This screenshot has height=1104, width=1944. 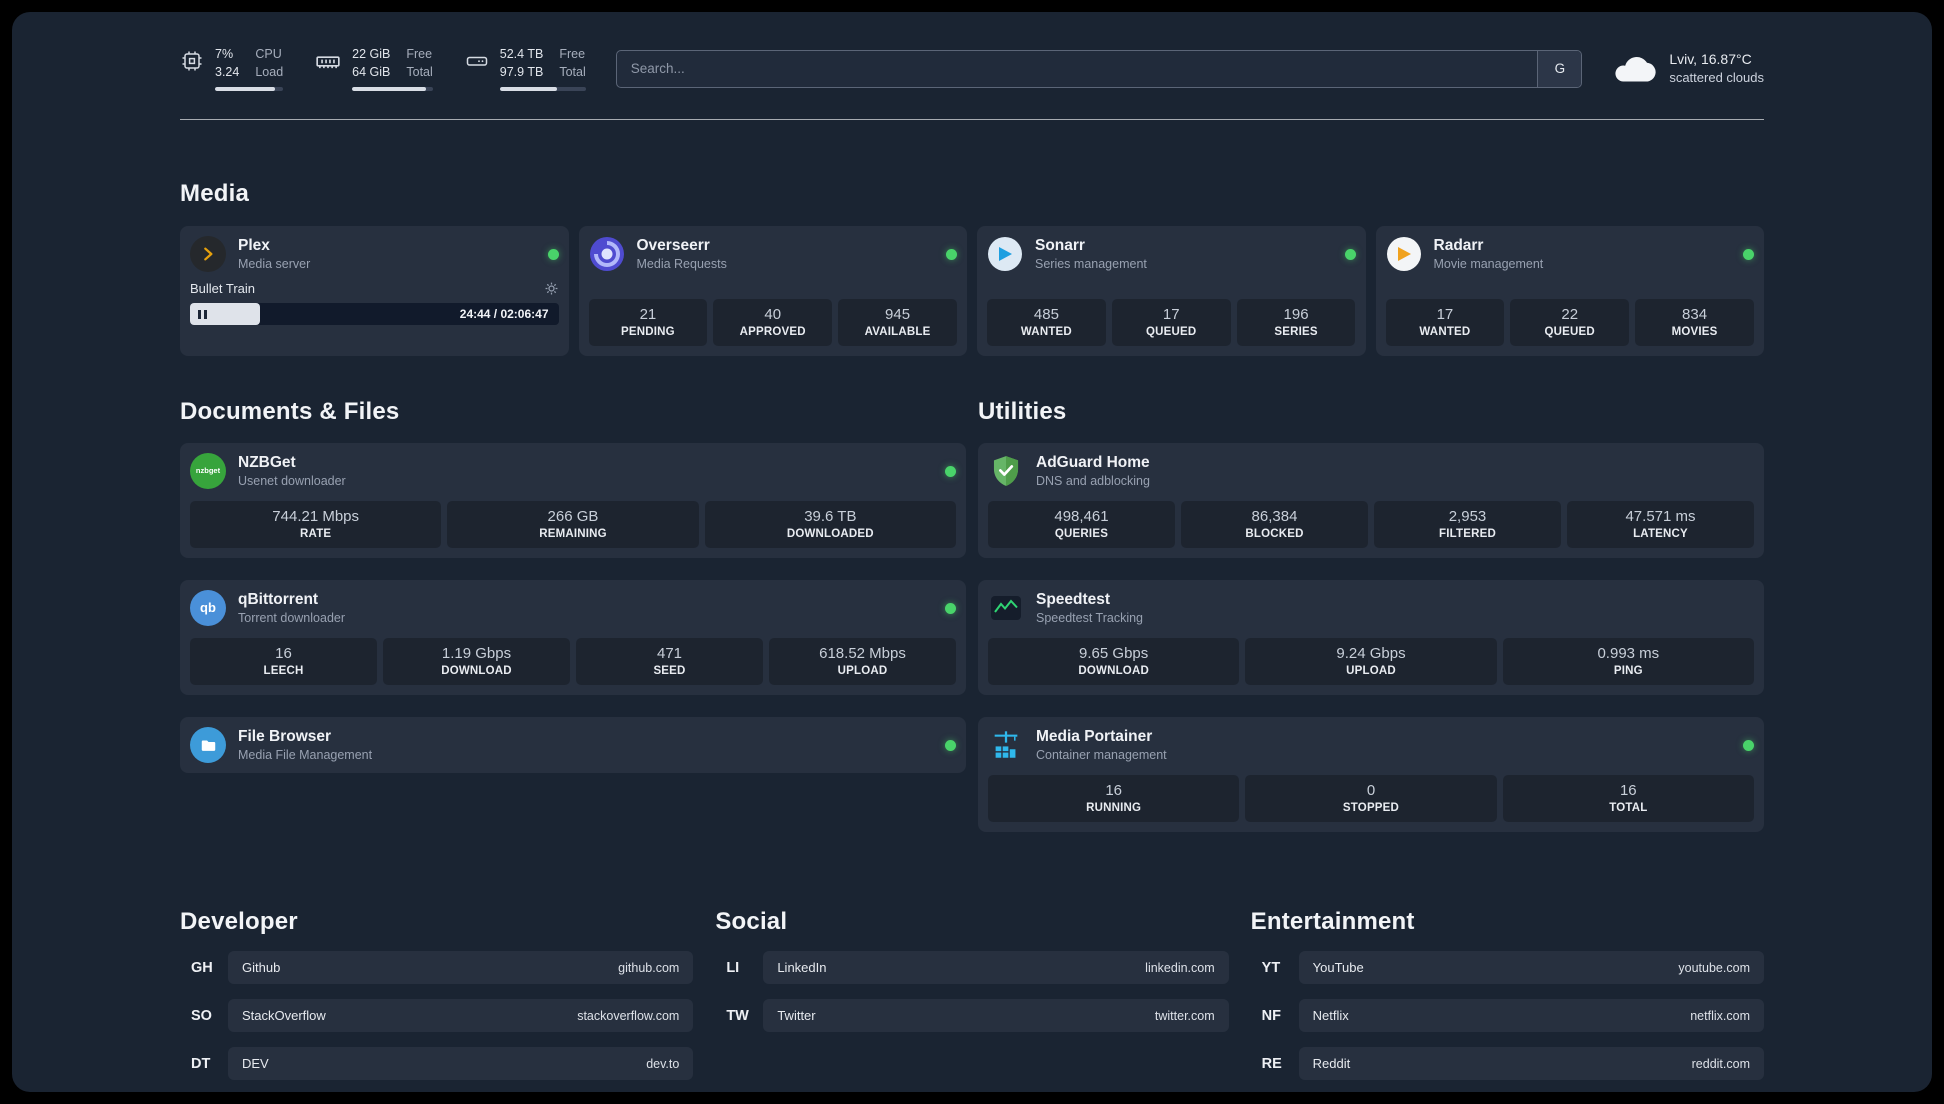 I want to click on stat-label: LEECH, so click(x=283, y=671).